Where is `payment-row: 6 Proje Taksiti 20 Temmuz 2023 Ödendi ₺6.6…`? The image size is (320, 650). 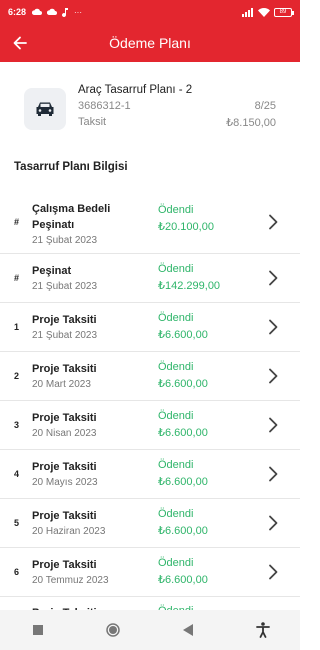 payment-row: 6 Proje Taksiti 20 Temmuz 2023 Ödendi ₺6.6… is located at coordinates (150, 572).